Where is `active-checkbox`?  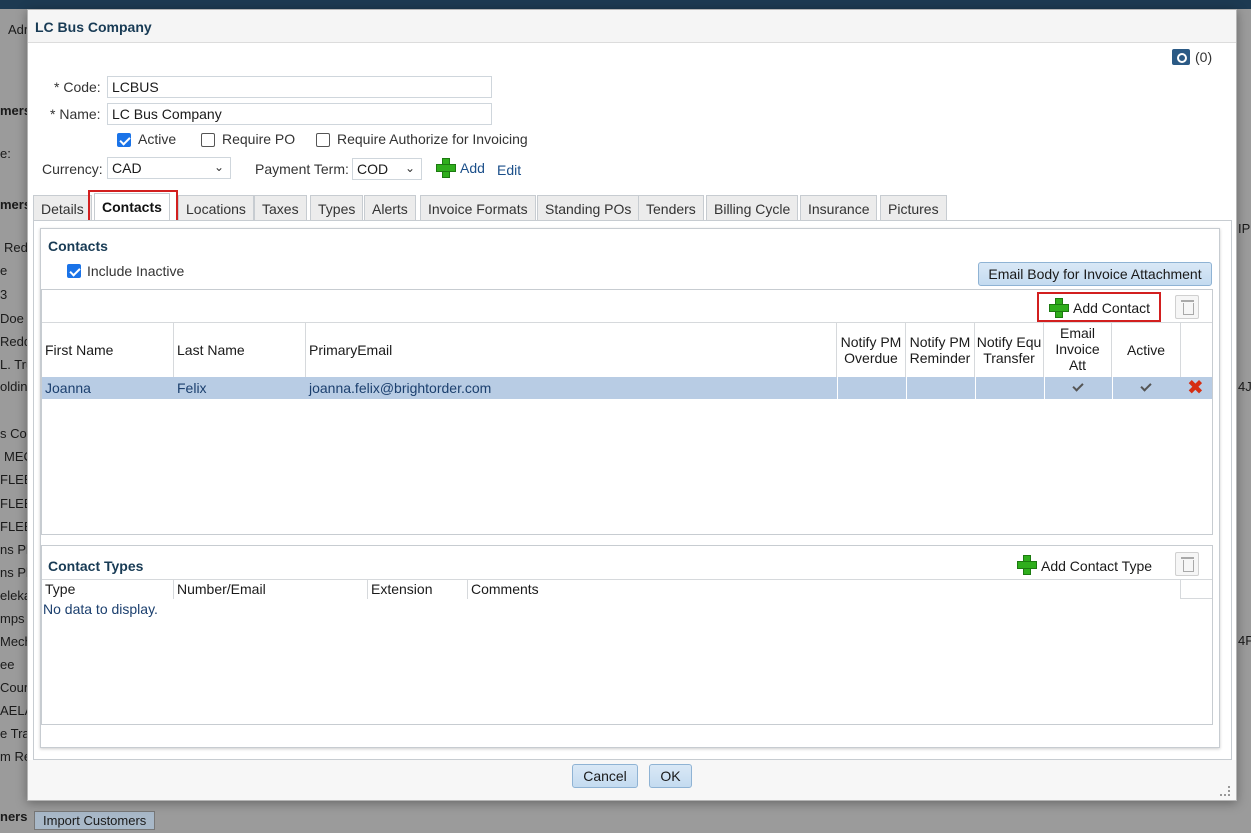
active-checkbox is located at coordinates (124, 140).